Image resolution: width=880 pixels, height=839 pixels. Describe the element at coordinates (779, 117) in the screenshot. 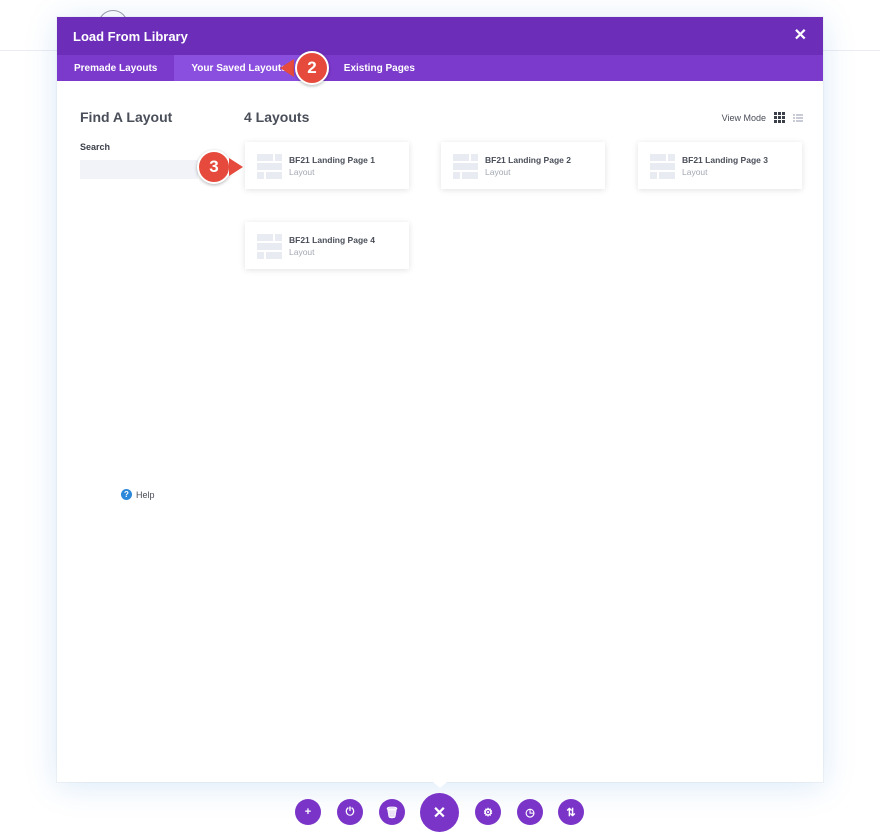

I see `grid-view-icon` at that location.